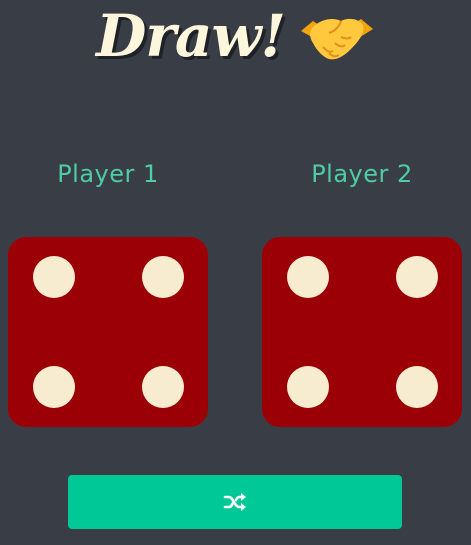 This screenshot has height=545, width=471. I want to click on result-heading: Draw!, so click(235, 36).